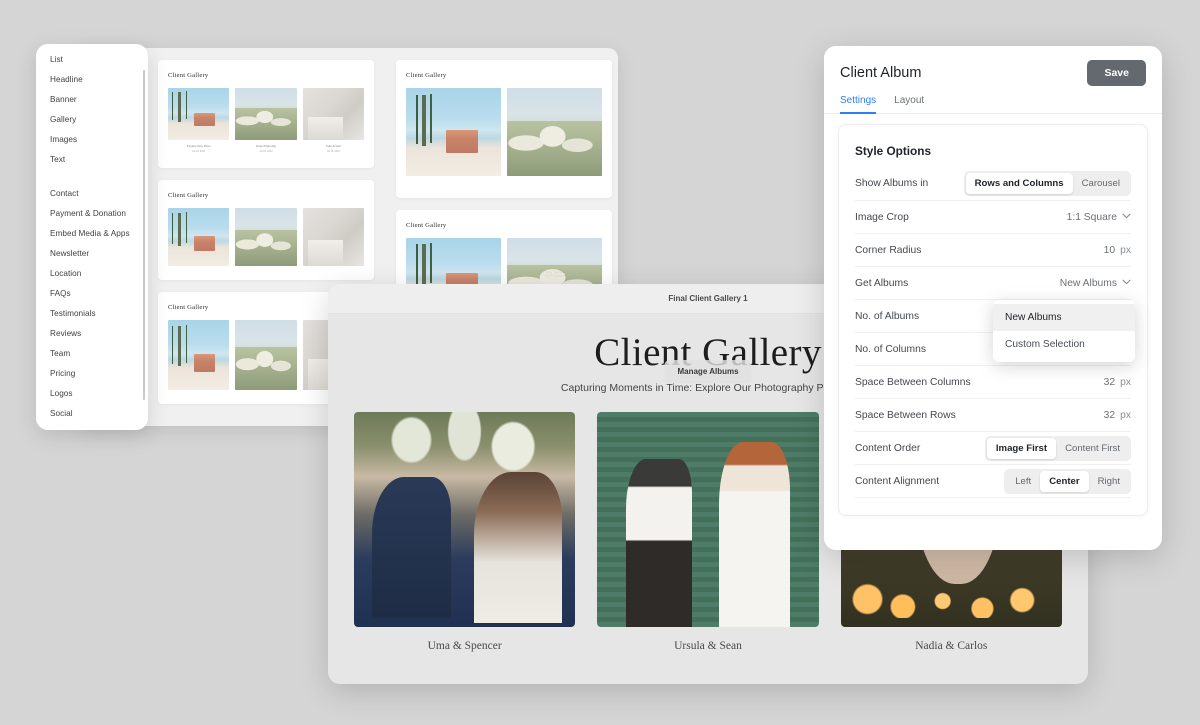  What do you see at coordinates (1064, 317) in the screenshot?
I see `dropdown-option-new-albums: New Albums` at bounding box center [1064, 317].